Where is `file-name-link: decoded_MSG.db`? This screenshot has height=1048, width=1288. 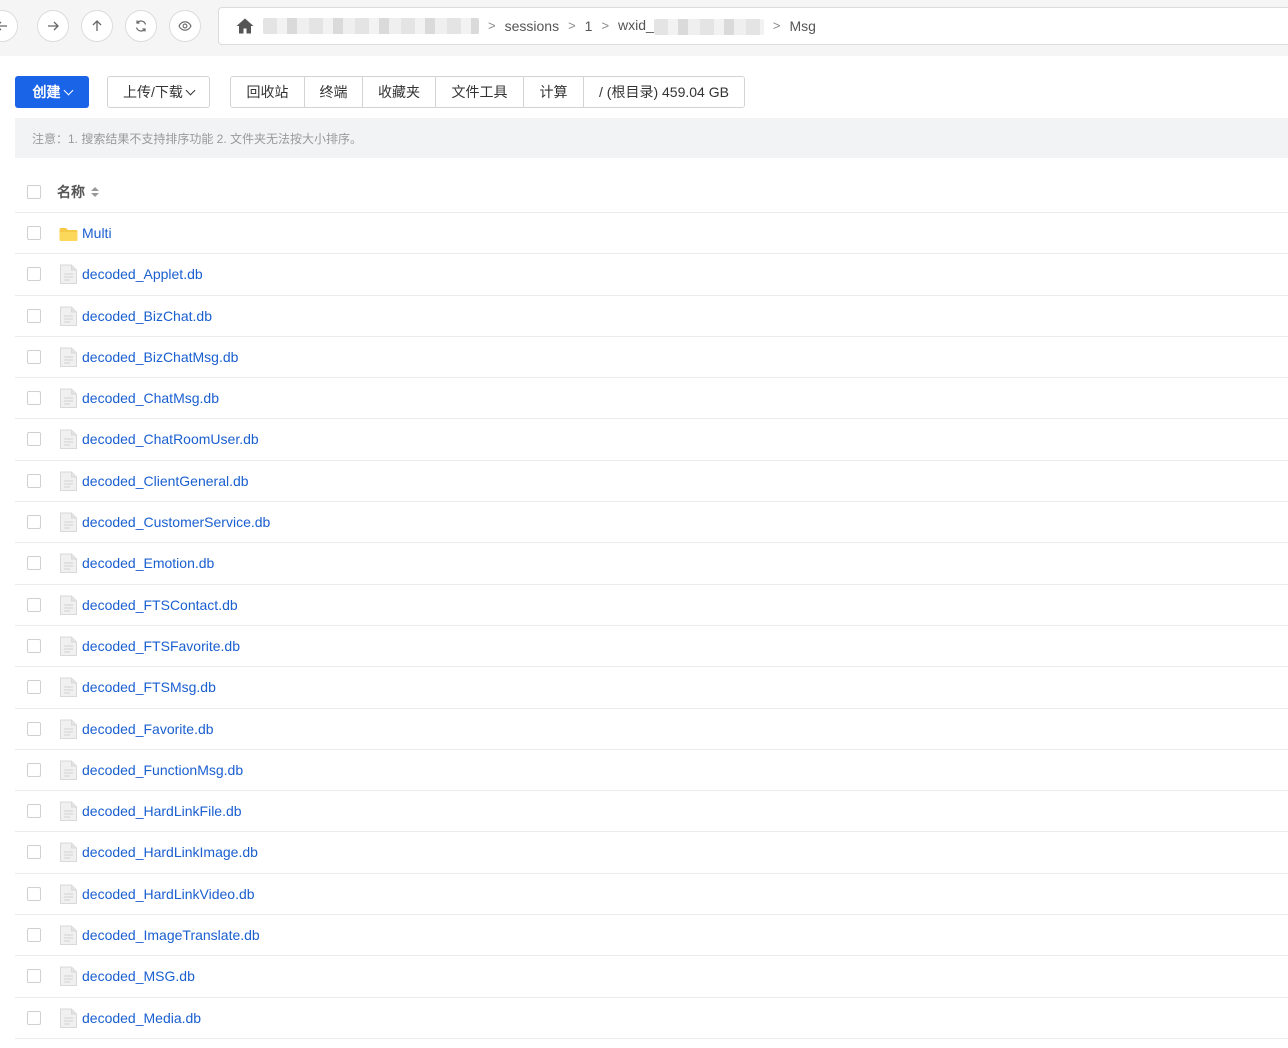
file-name-link: decoded_MSG.db is located at coordinates (138, 976).